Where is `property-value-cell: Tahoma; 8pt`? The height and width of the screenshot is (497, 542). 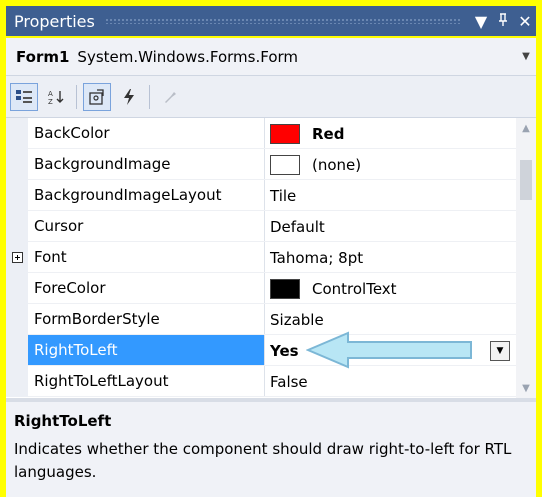 property-value-cell: Tahoma; 8pt is located at coordinates (316, 257).